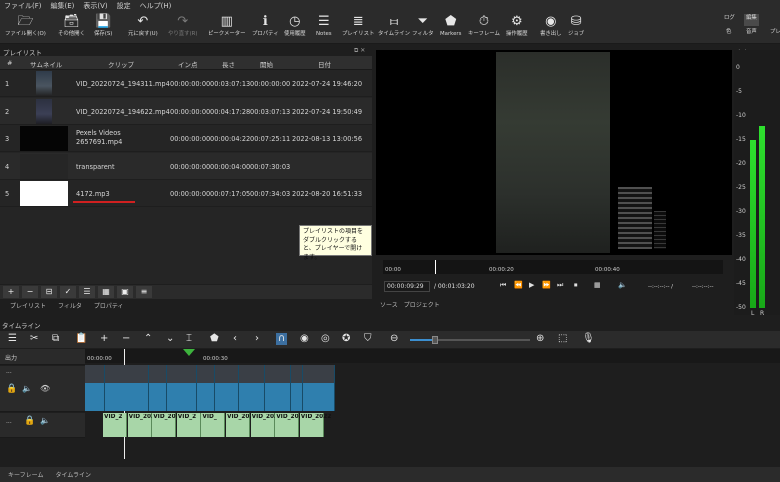 The width and height of the screenshot is (780, 482). I want to click on tiles-view-icon: ▦, so click(106, 292).